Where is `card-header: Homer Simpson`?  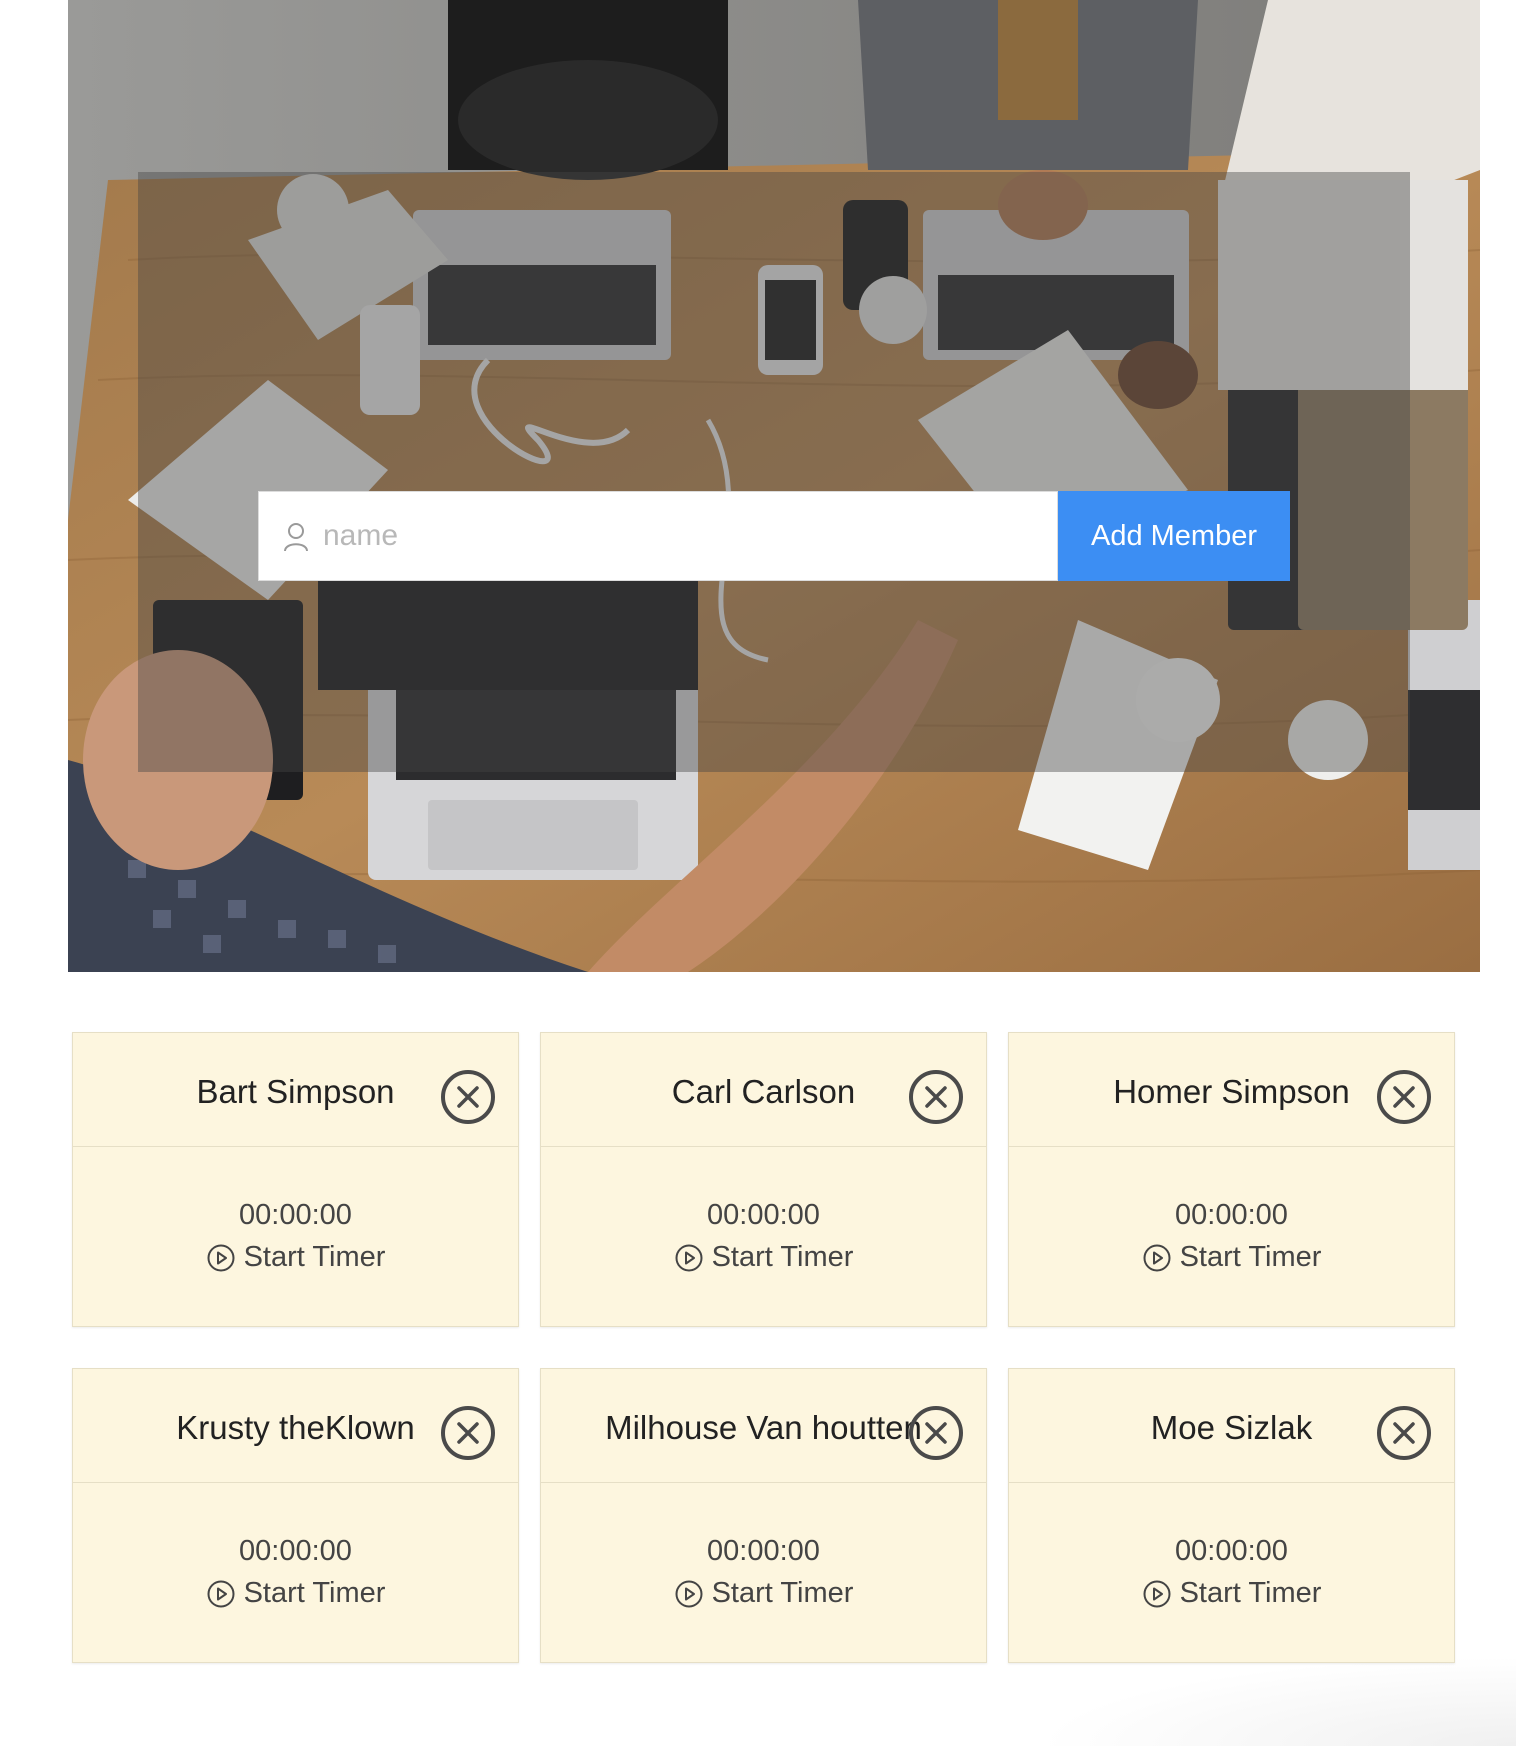
card-header: Homer Simpson is located at coordinates (1231, 1090).